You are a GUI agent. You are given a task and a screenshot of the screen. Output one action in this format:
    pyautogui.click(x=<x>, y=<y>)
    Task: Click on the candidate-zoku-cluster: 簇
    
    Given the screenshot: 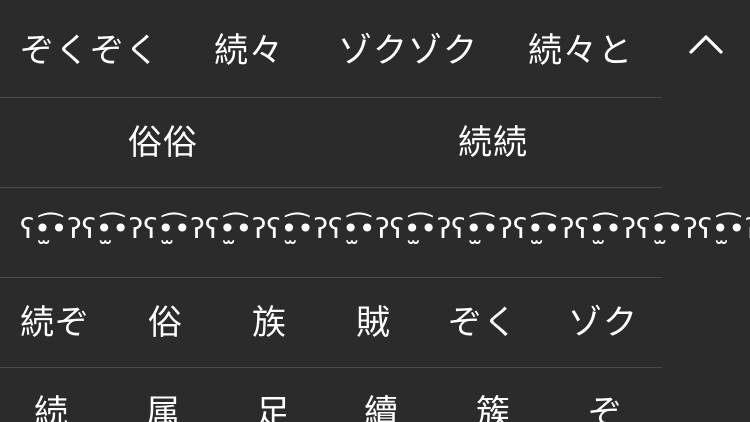 What is the action you would take?
    pyautogui.click(x=493, y=409)
    